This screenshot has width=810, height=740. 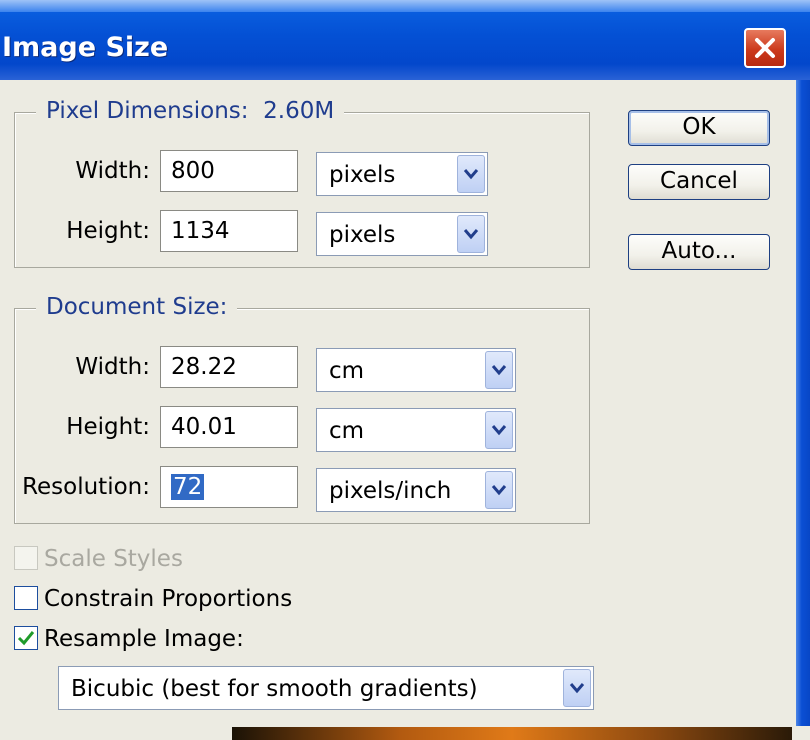 I want to click on pixel-width-input: 800, so click(x=229, y=171).